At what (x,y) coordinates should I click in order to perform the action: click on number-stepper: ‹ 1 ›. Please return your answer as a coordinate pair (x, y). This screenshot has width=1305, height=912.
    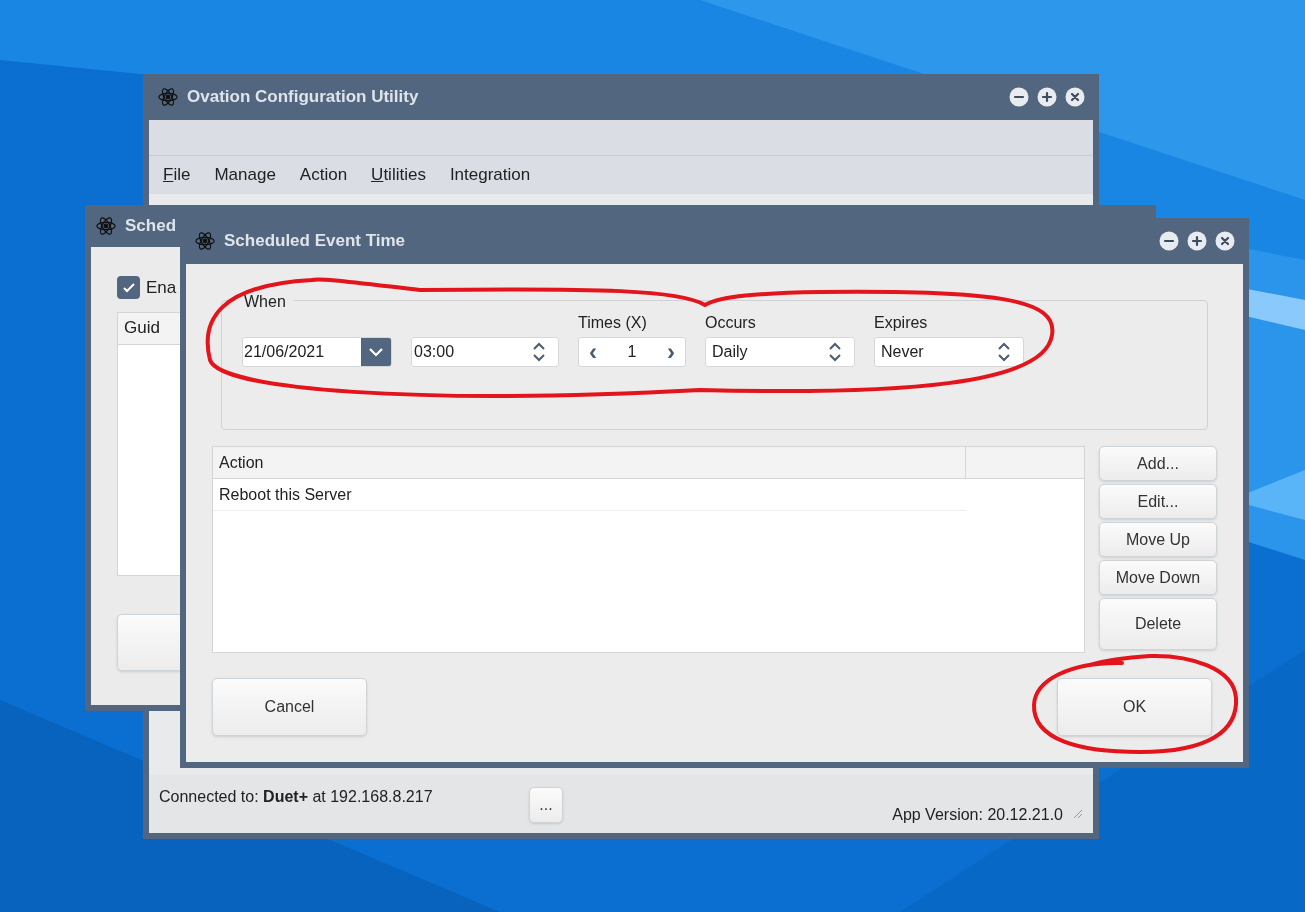
    Looking at the image, I should click on (632, 352).